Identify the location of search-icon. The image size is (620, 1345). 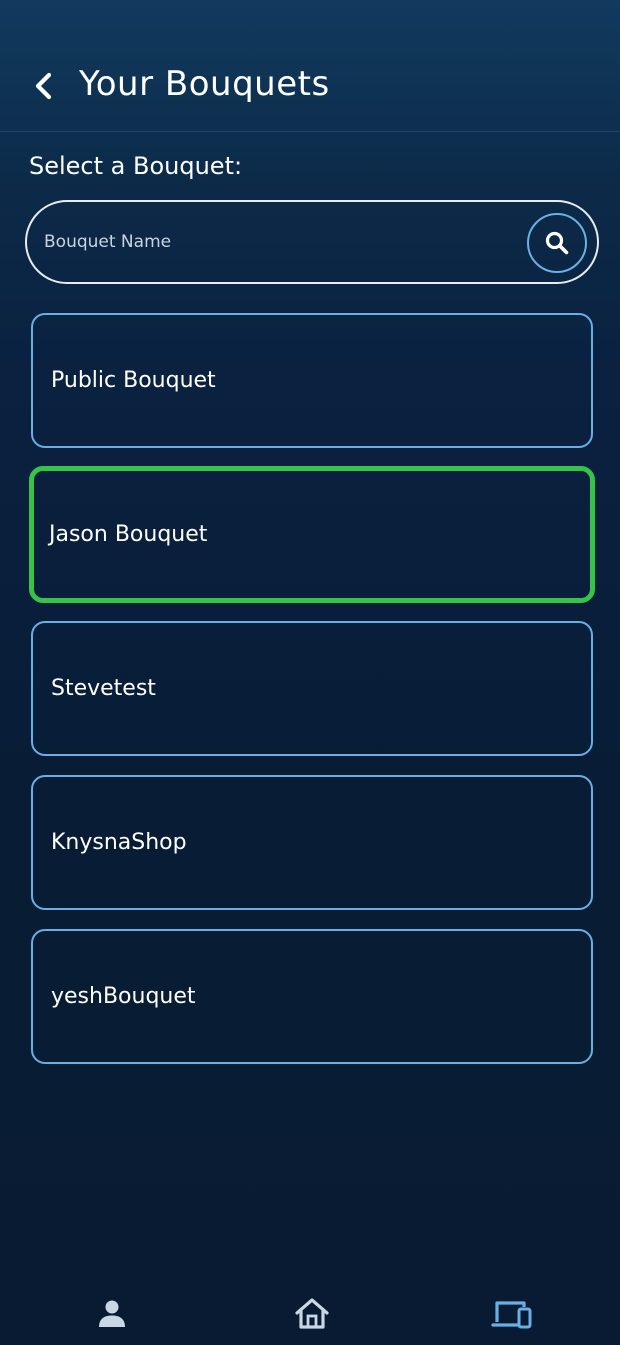
(557, 243).